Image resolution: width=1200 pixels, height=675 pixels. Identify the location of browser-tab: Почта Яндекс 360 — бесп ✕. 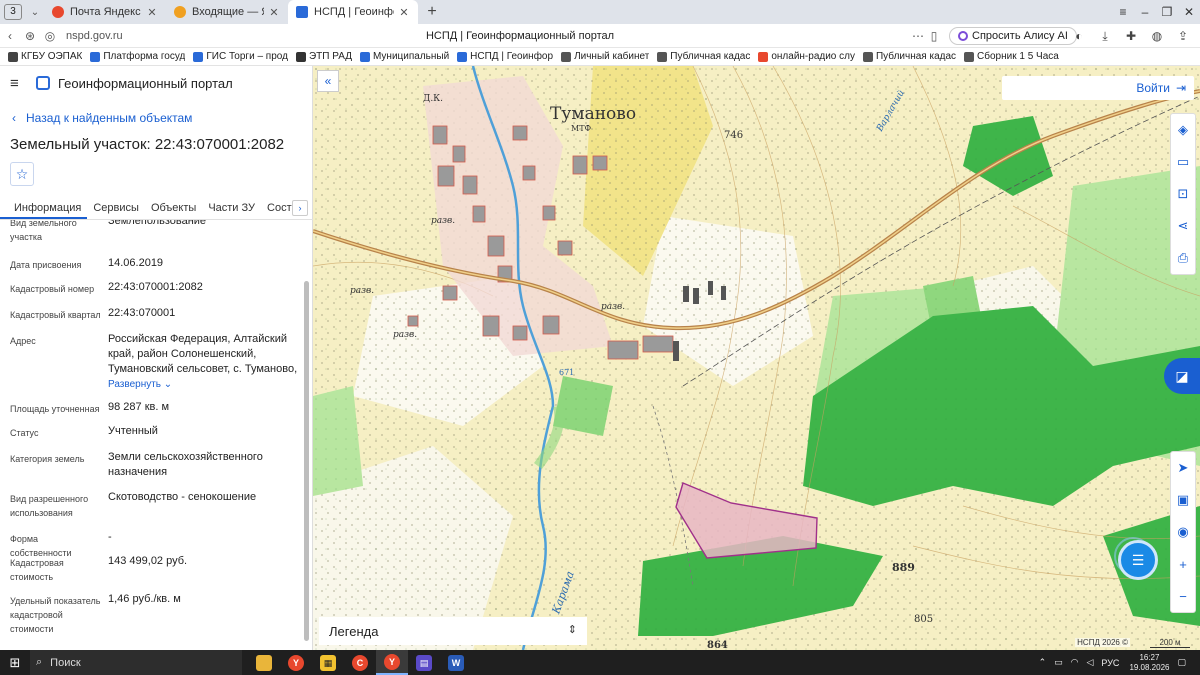
(105, 12).